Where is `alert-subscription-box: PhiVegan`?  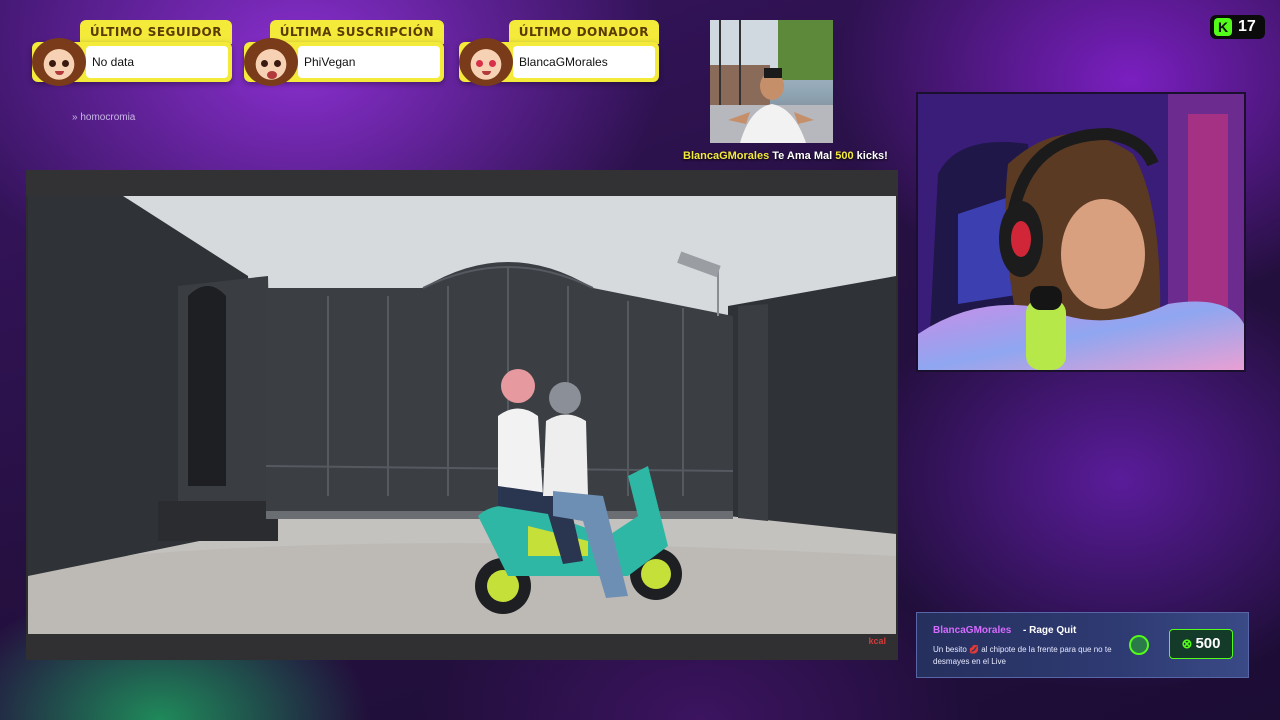 alert-subscription-box: PhiVegan is located at coordinates (344, 62).